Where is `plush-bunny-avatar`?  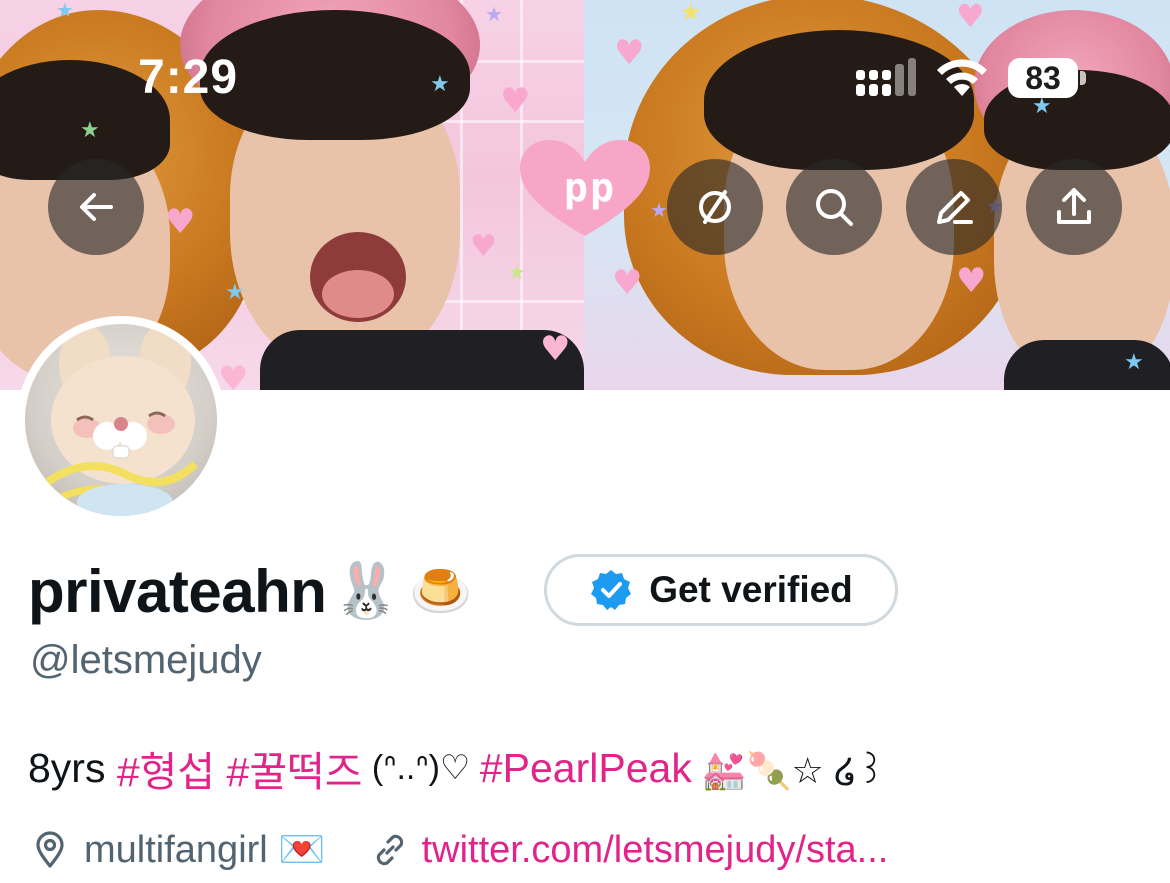 plush-bunny-avatar is located at coordinates (120, 420).